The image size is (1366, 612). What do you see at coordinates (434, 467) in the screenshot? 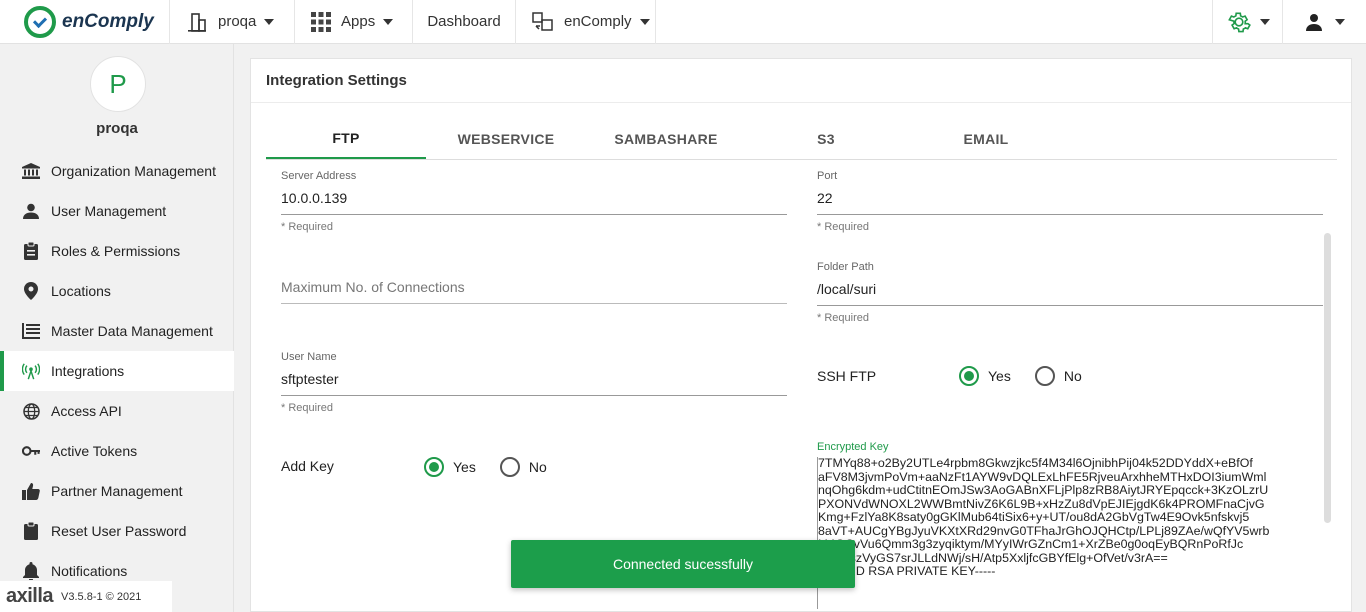
I see `add-key-yes-radio` at bounding box center [434, 467].